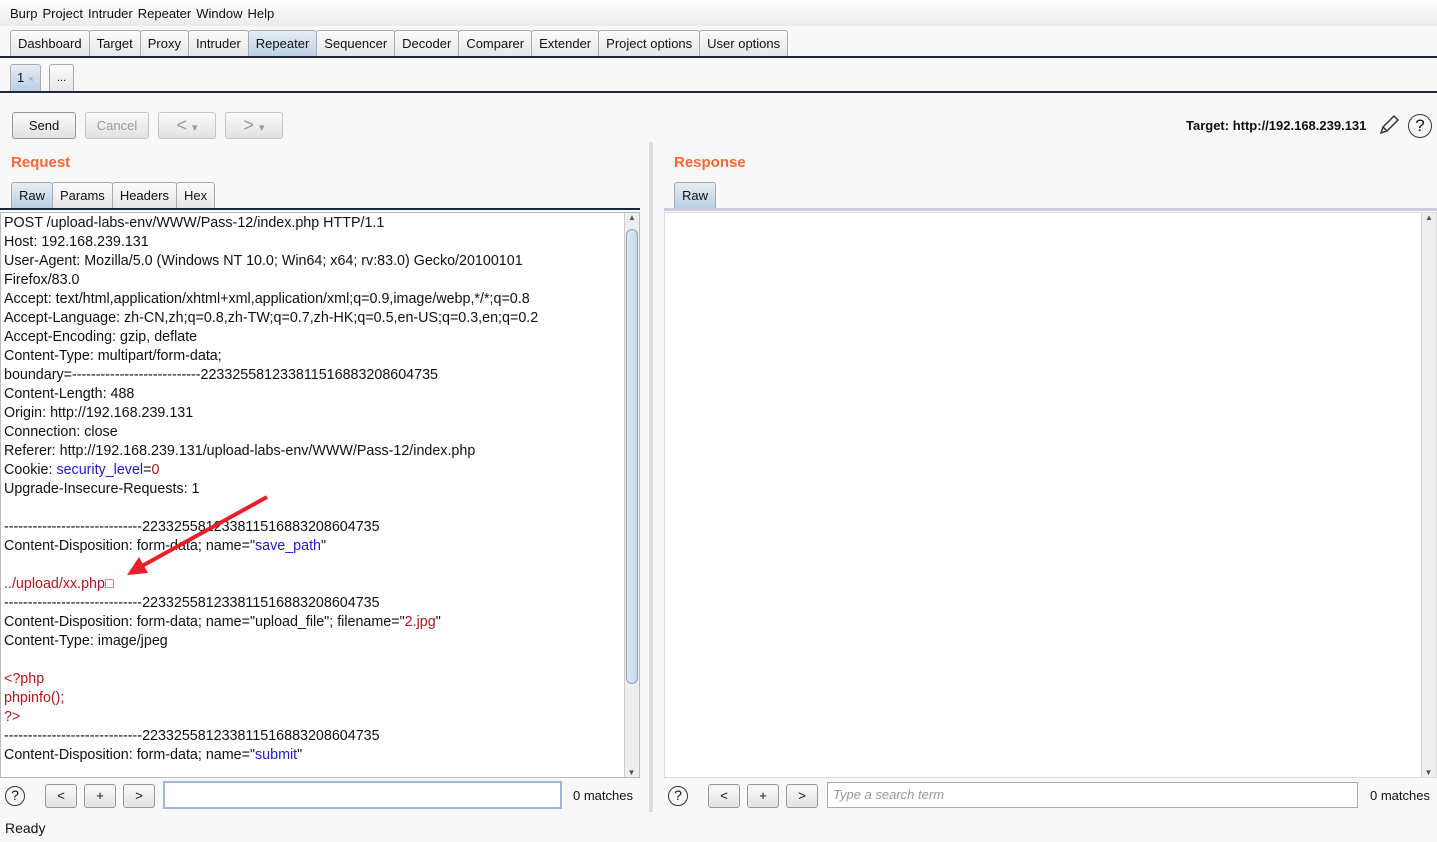 The image size is (1437, 842). I want to click on tab-intruder: Intruder, so click(218, 43).